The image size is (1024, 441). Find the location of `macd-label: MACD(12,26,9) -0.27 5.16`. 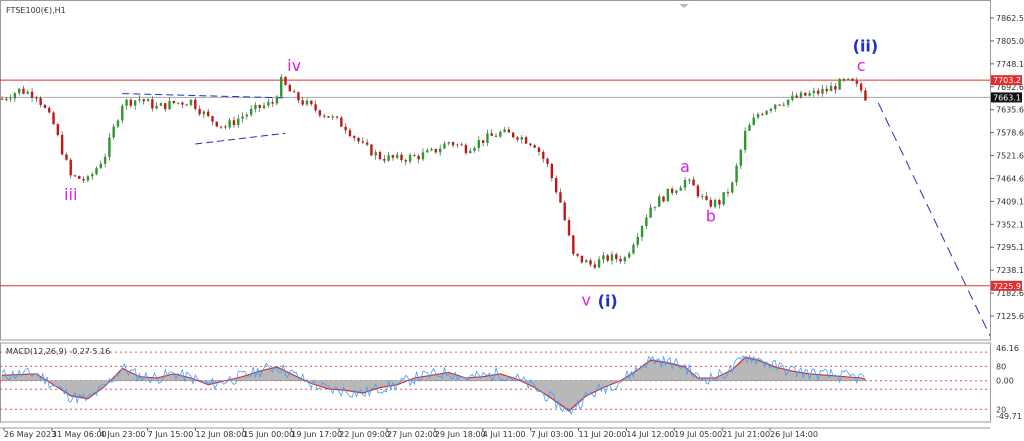

macd-label: MACD(12,26,9) -0.27 5.16 is located at coordinates (58, 351).